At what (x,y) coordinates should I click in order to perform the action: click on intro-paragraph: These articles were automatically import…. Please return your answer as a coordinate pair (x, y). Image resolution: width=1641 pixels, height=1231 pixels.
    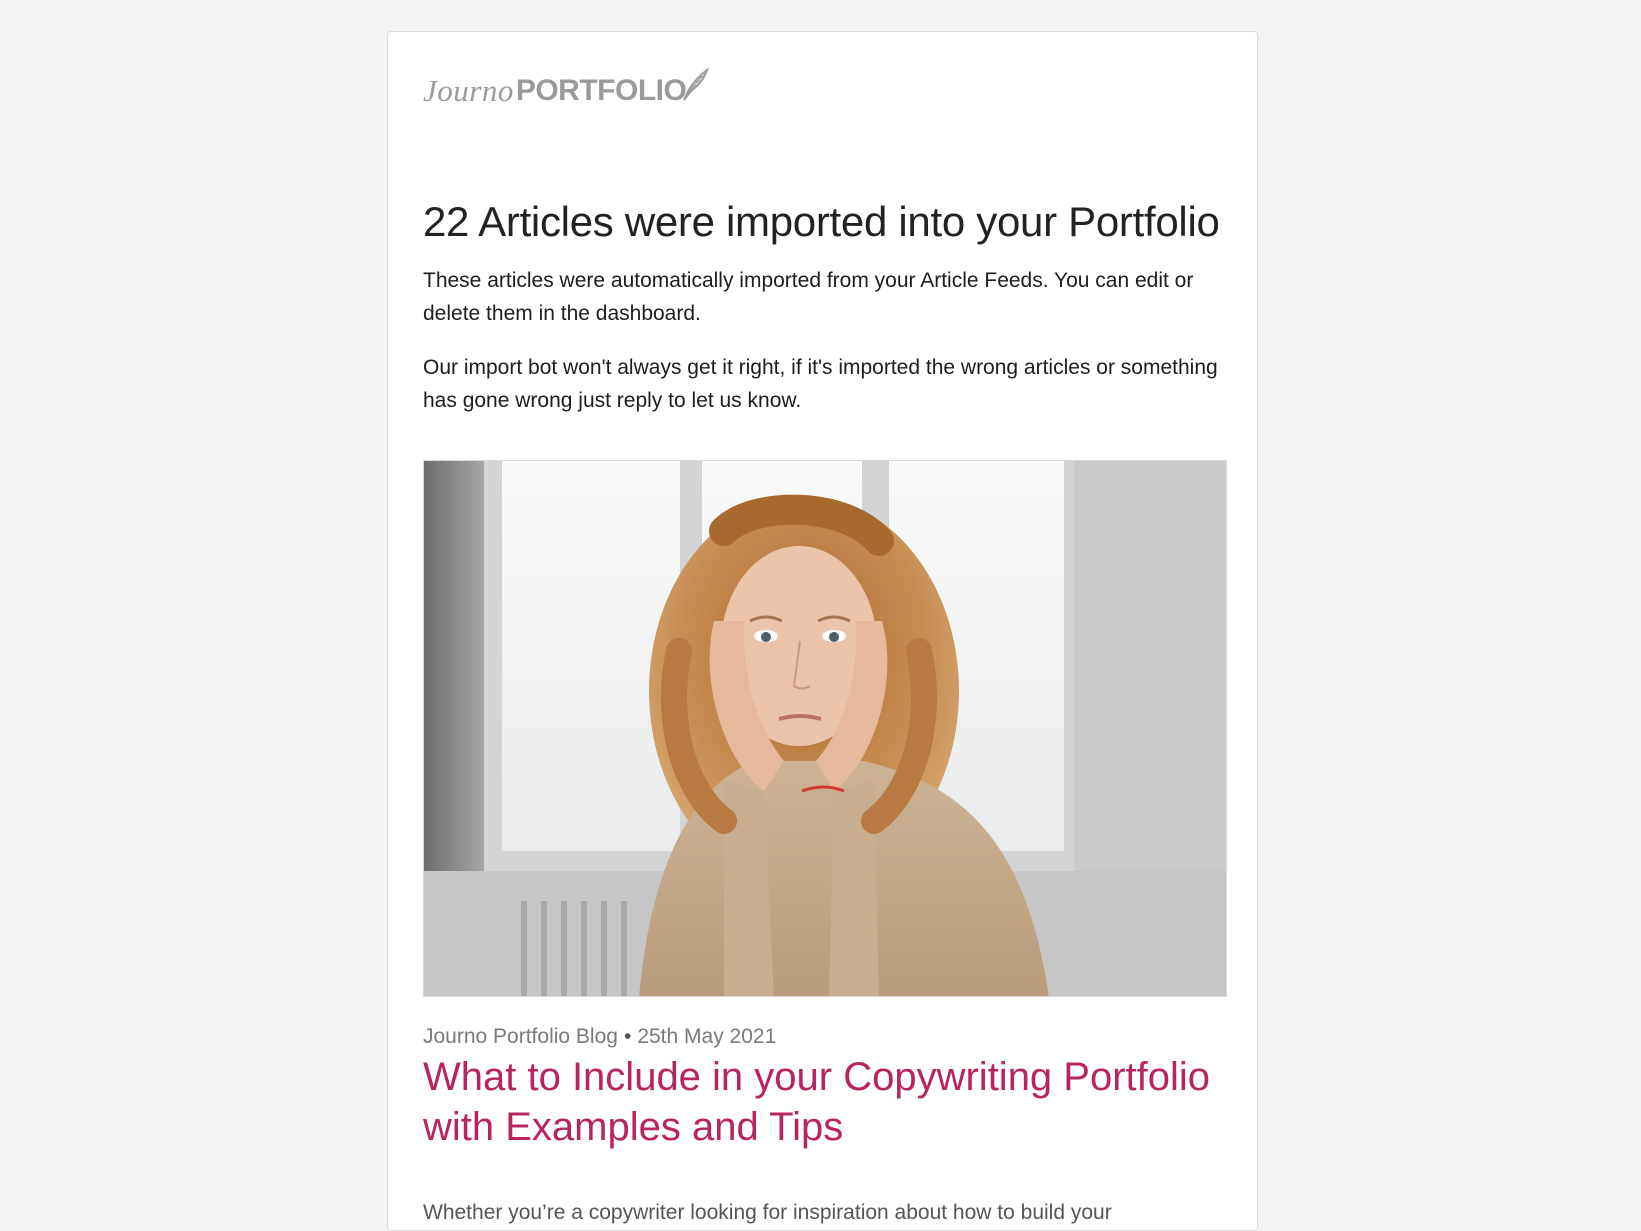
    Looking at the image, I should click on (808, 297).